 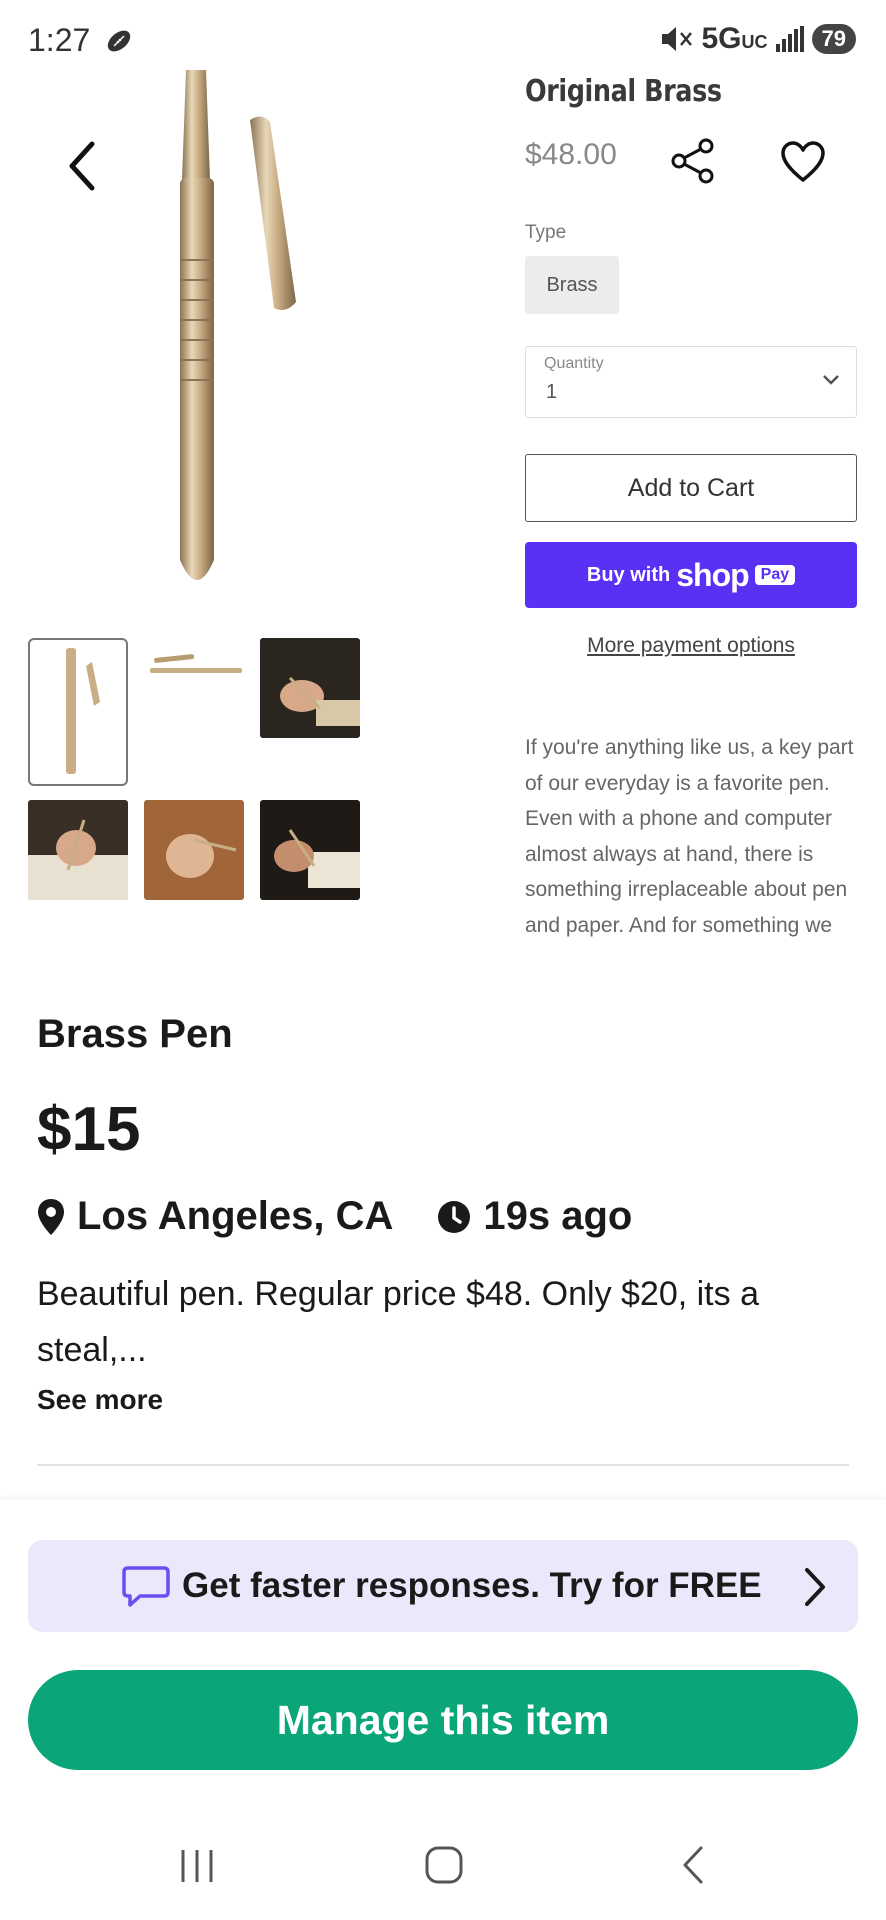 I want to click on pen-image, so click(x=238, y=325).